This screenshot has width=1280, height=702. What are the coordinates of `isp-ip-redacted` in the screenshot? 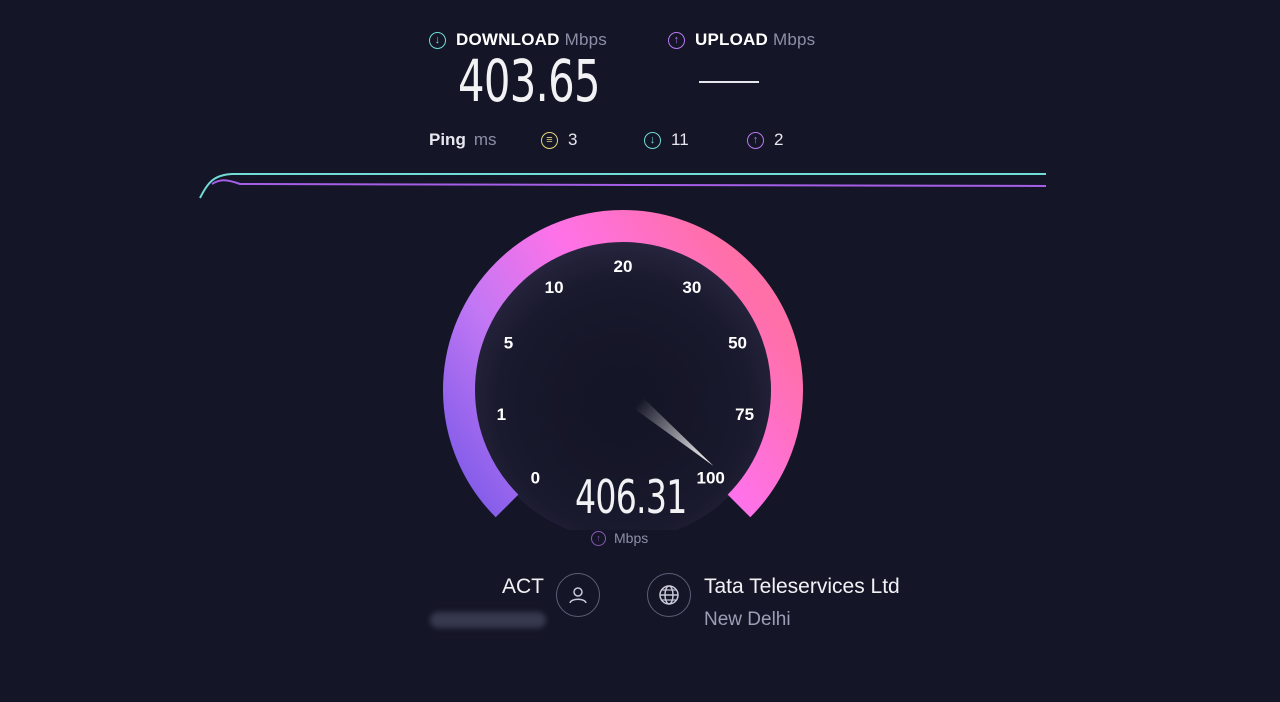 It's located at (488, 620).